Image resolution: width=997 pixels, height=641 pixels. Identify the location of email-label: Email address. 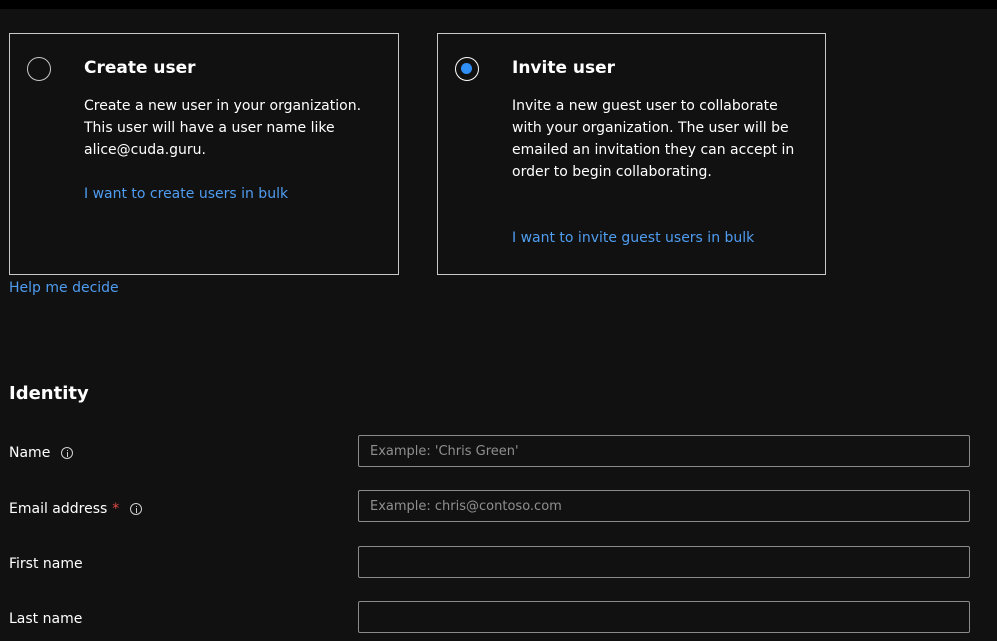
(58, 509).